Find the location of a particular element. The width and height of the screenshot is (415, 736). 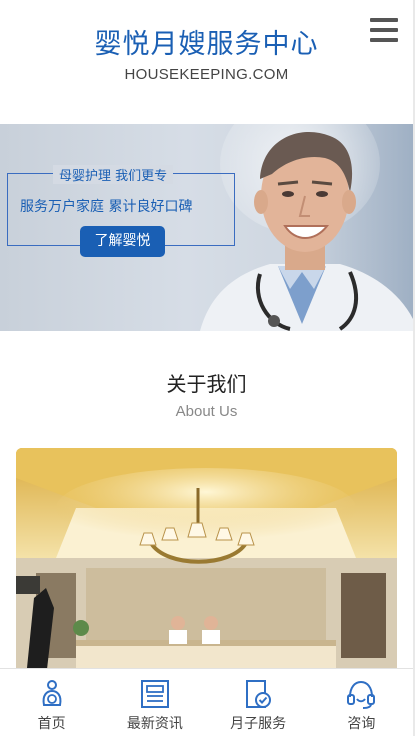

nav-news: 最新资讯 is located at coordinates (154, 702).